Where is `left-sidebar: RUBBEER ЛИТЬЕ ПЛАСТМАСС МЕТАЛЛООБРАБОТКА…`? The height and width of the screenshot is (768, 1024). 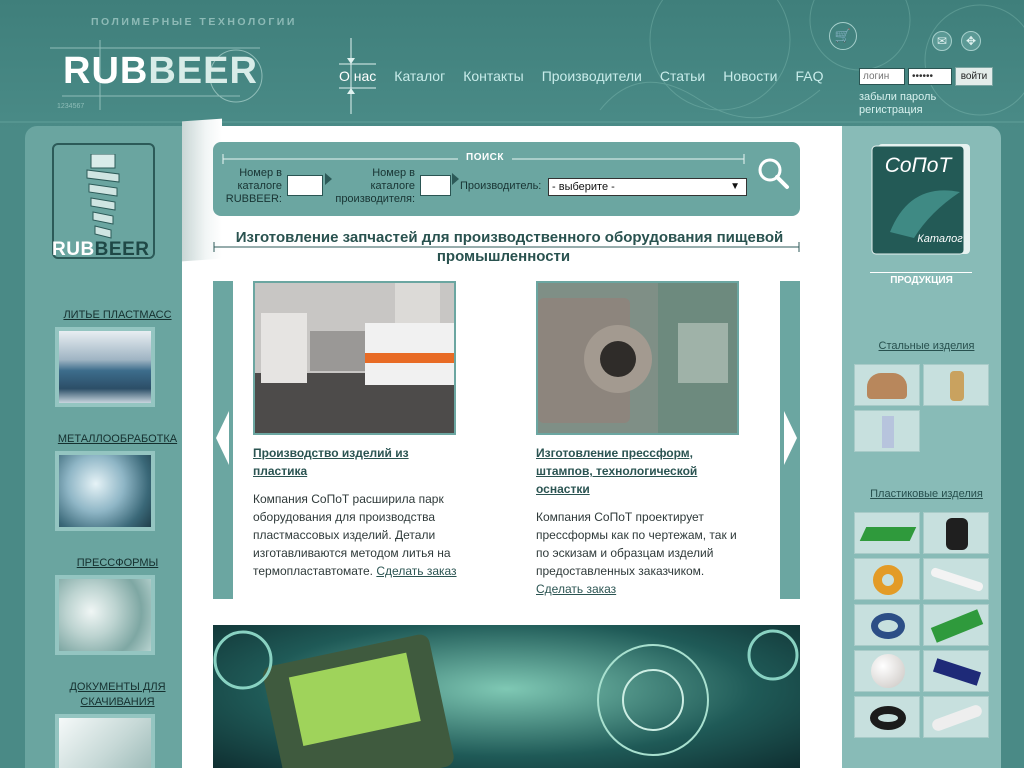
left-sidebar: RUBBEER ЛИТЬЕ ПЛАСТМАСС МЕТАЛЛООБРАБОТКА… is located at coordinates (105, 447).